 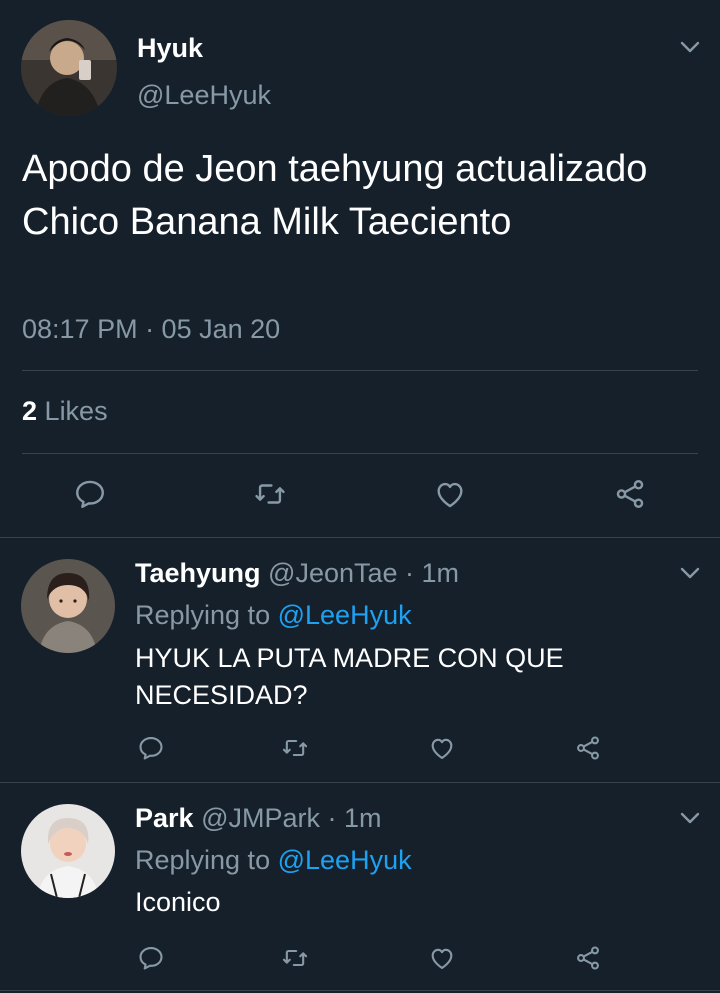 I want to click on reply-text: Iconico, so click(x=178, y=902).